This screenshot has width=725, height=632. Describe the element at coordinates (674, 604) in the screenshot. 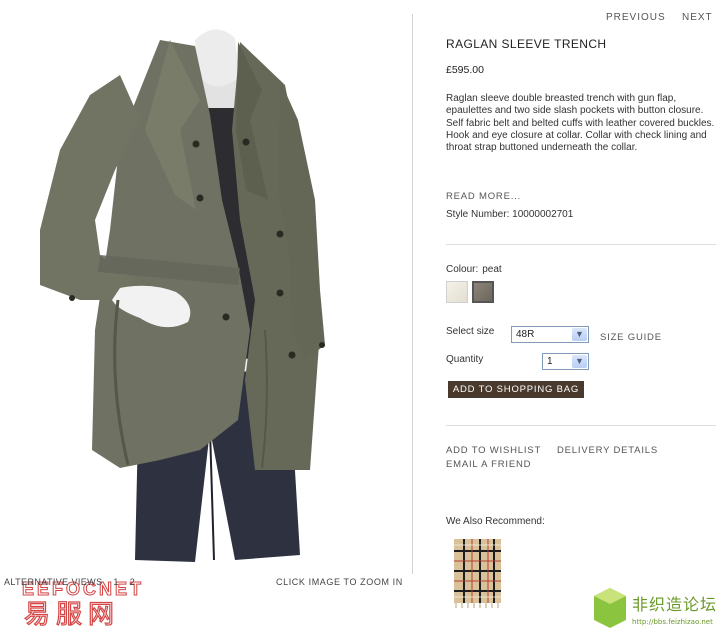

I see `svg-text: 非织造论坛` at that location.